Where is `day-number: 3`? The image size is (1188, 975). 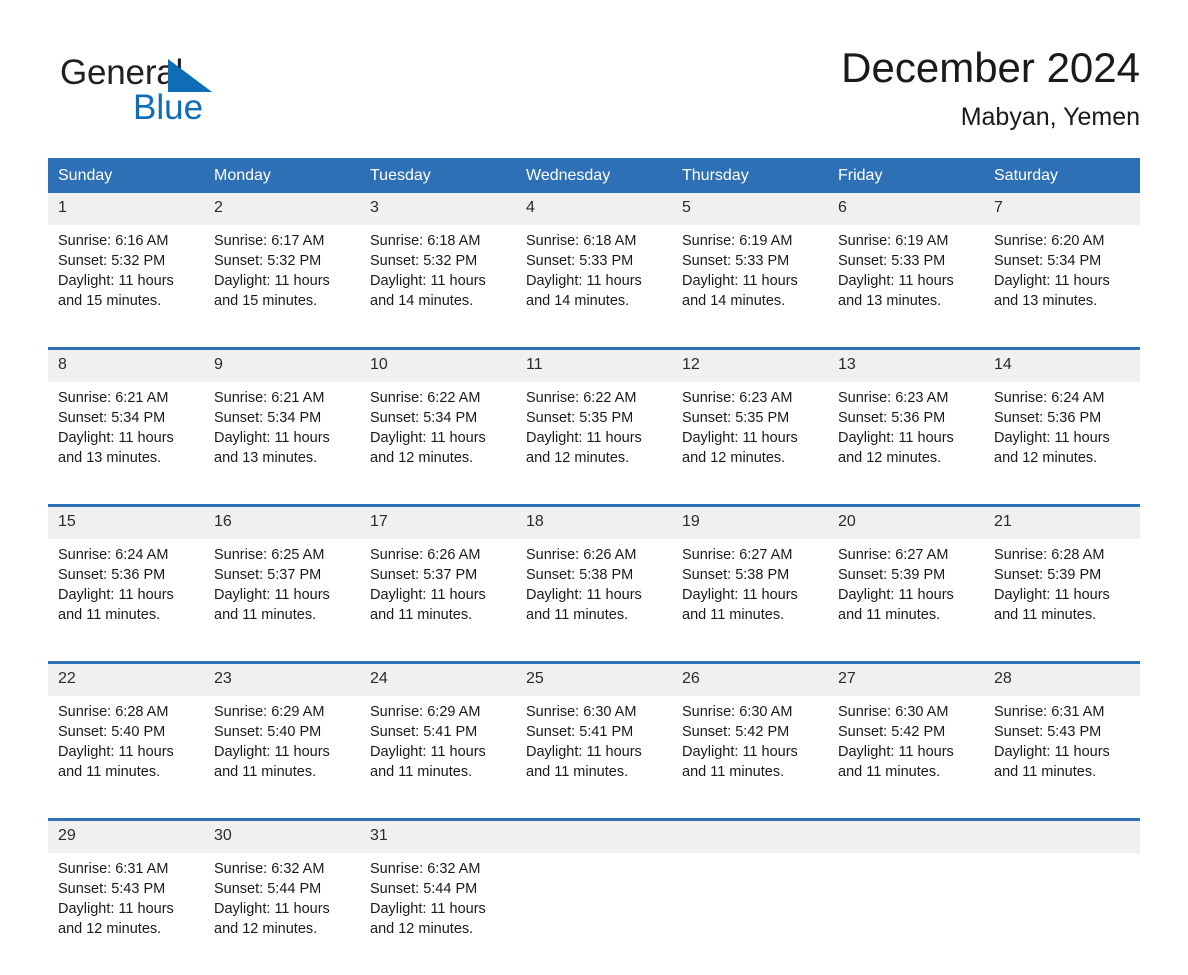
day-number: 3 is located at coordinates (438, 209).